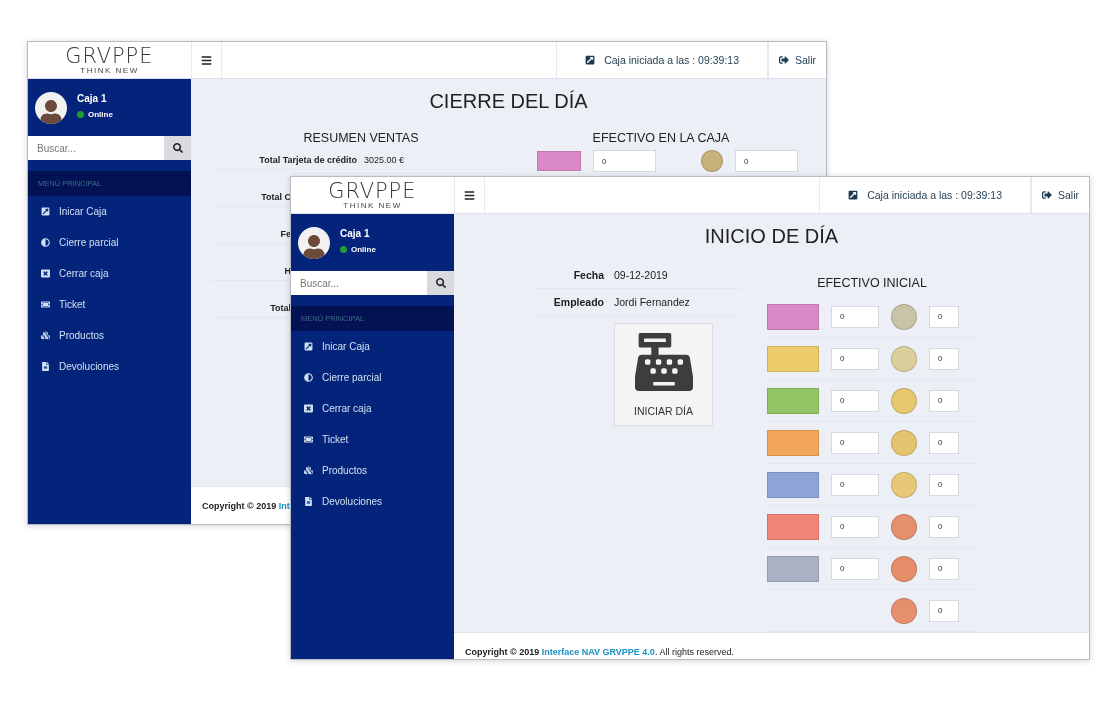  I want to click on info-value: 09-12-2019, so click(641, 275).